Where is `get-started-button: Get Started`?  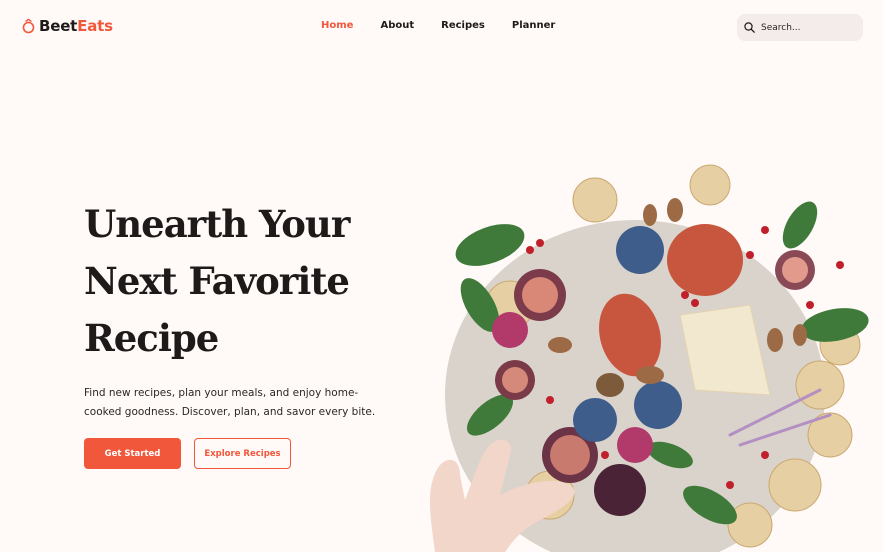
get-started-button: Get Started is located at coordinates (132, 453).